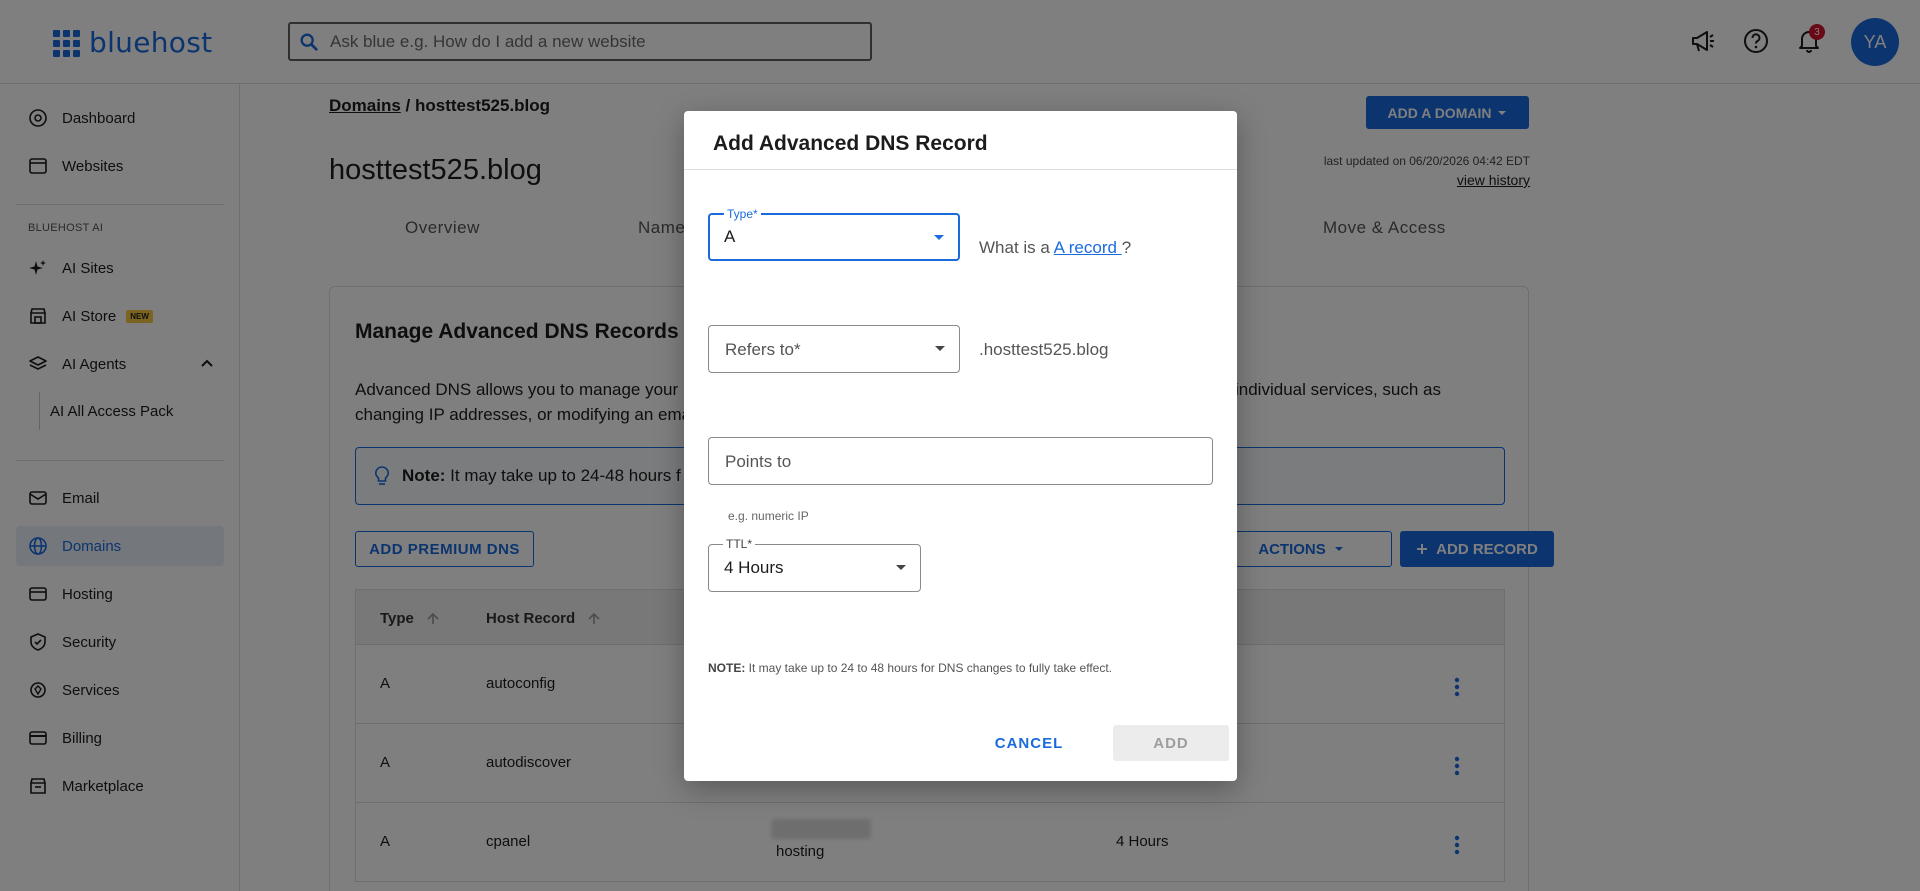 This screenshot has height=891, width=1920. Describe the element at coordinates (1126, 247) in the screenshot. I see `help-suffix: ?` at that location.